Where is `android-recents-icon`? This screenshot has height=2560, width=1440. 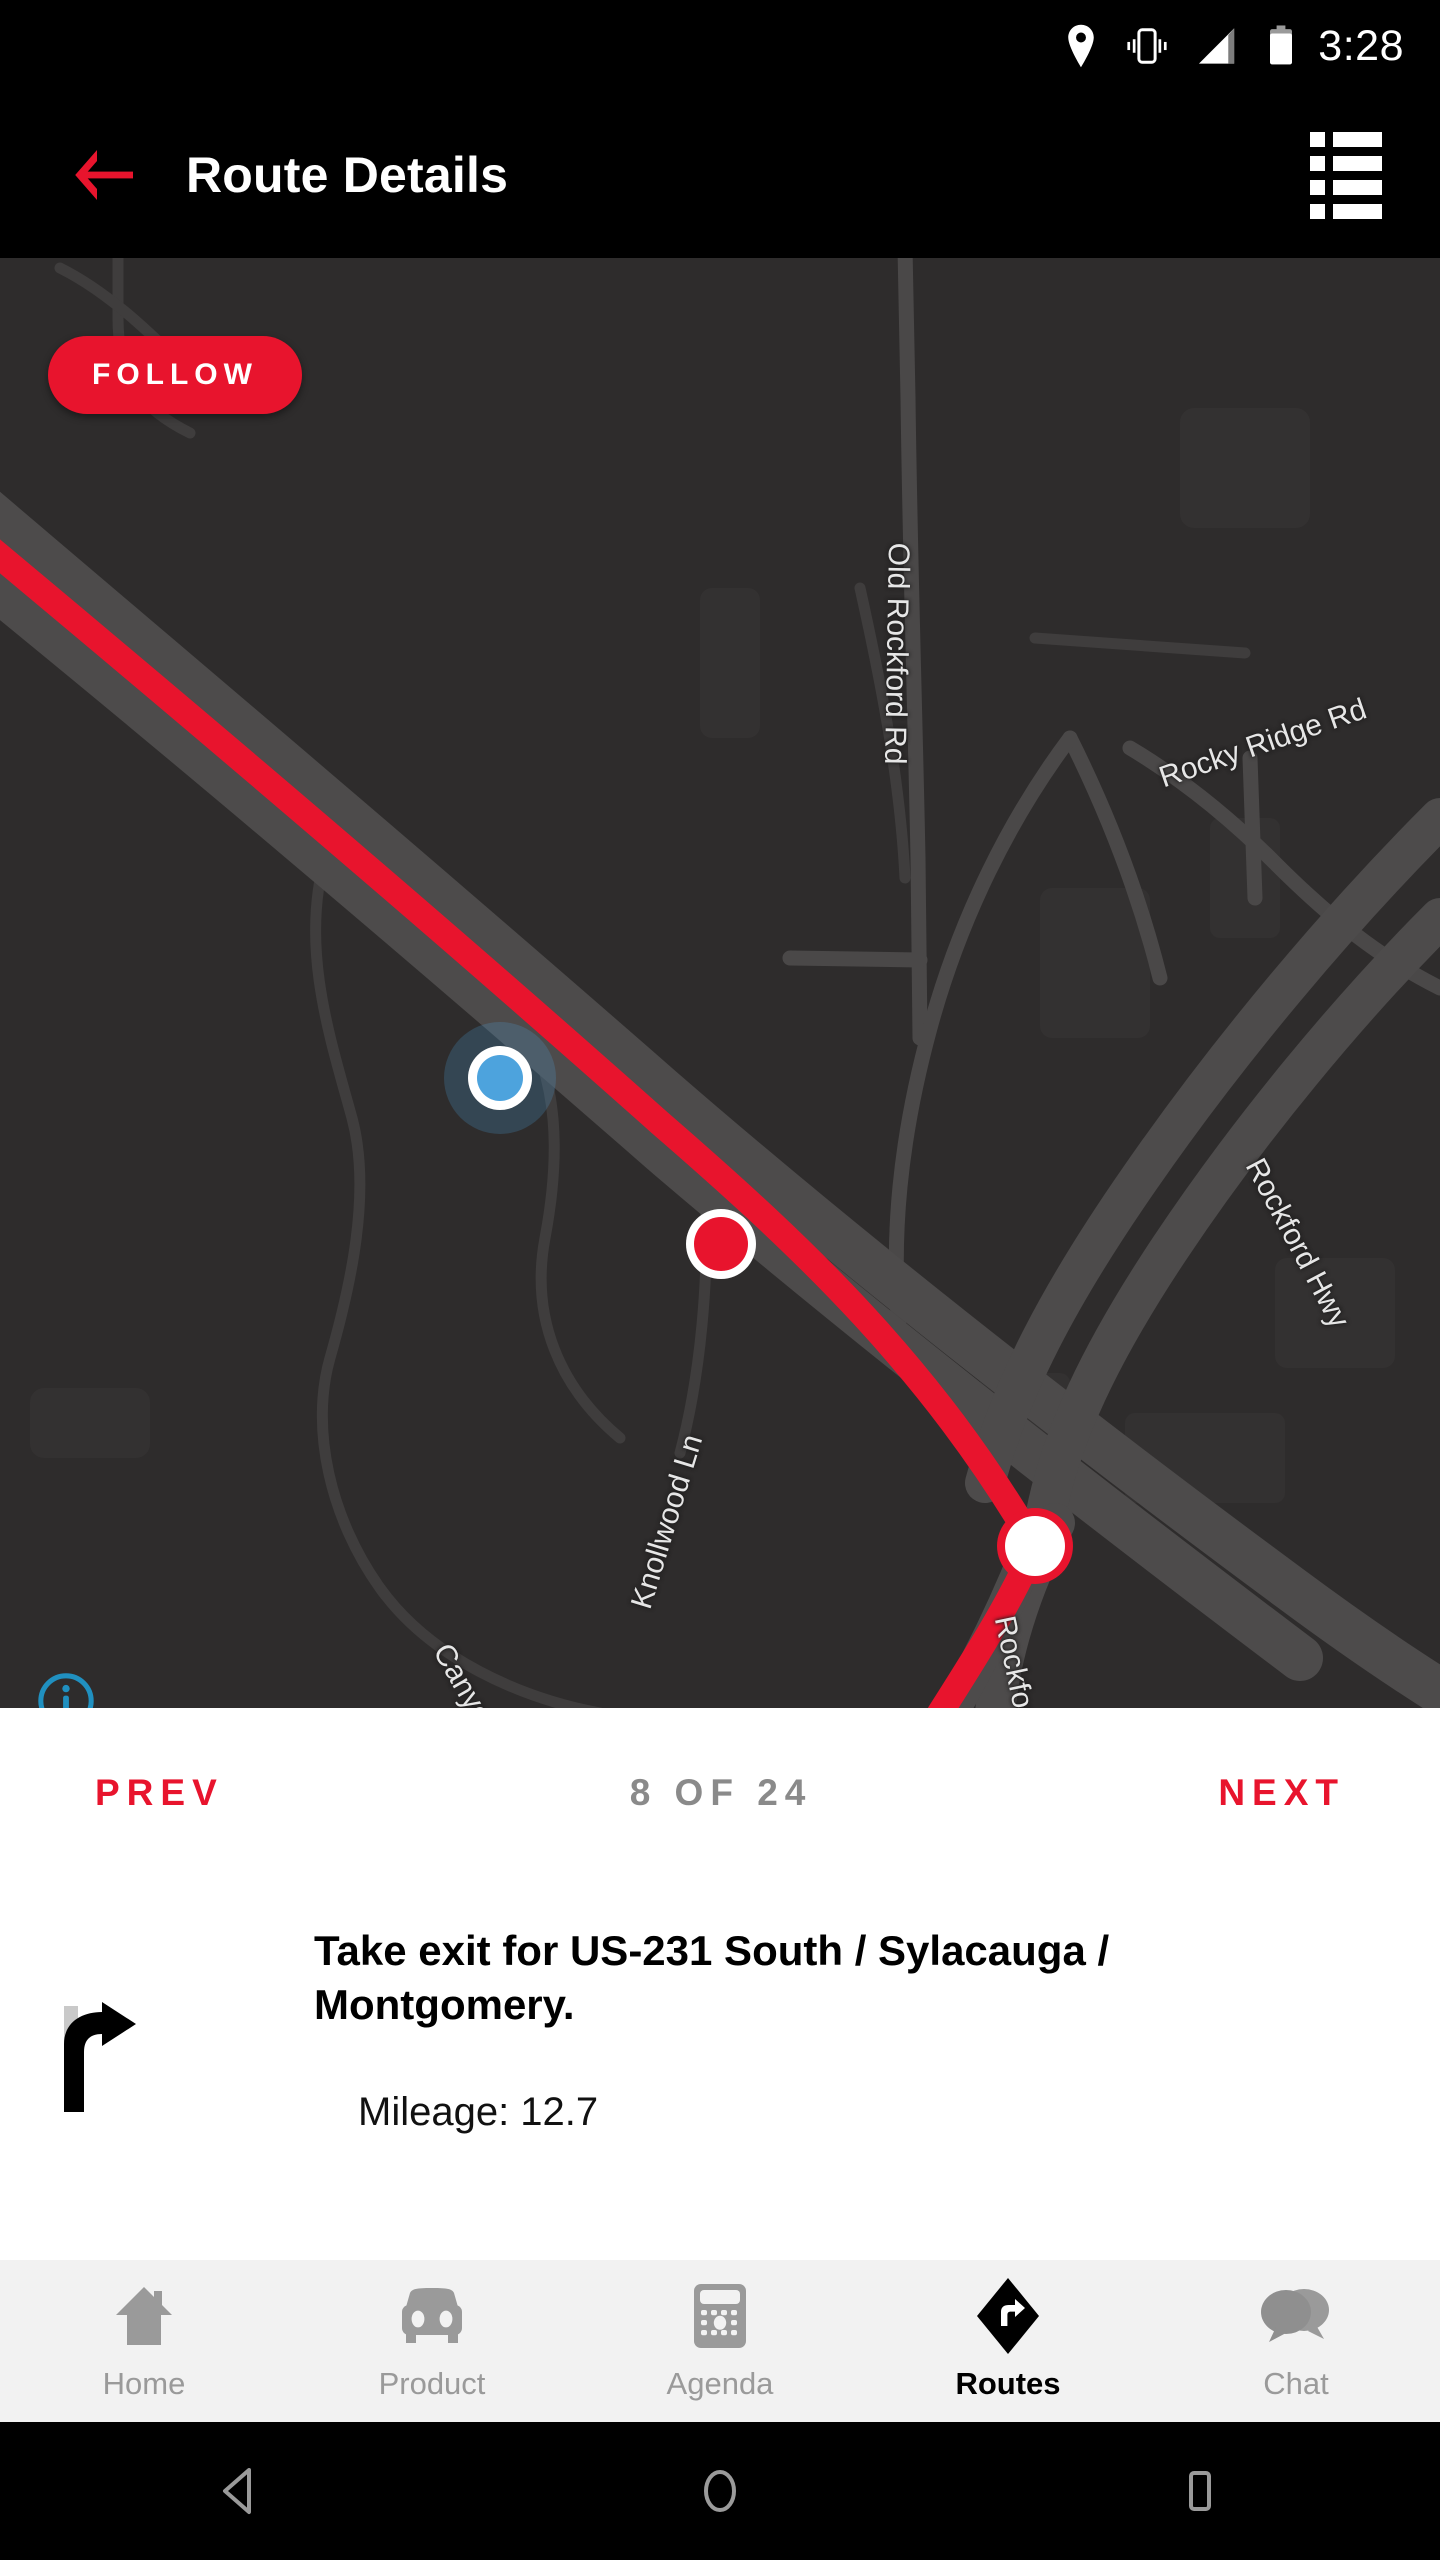
android-recents-icon is located at coordinates (1200, 2491).